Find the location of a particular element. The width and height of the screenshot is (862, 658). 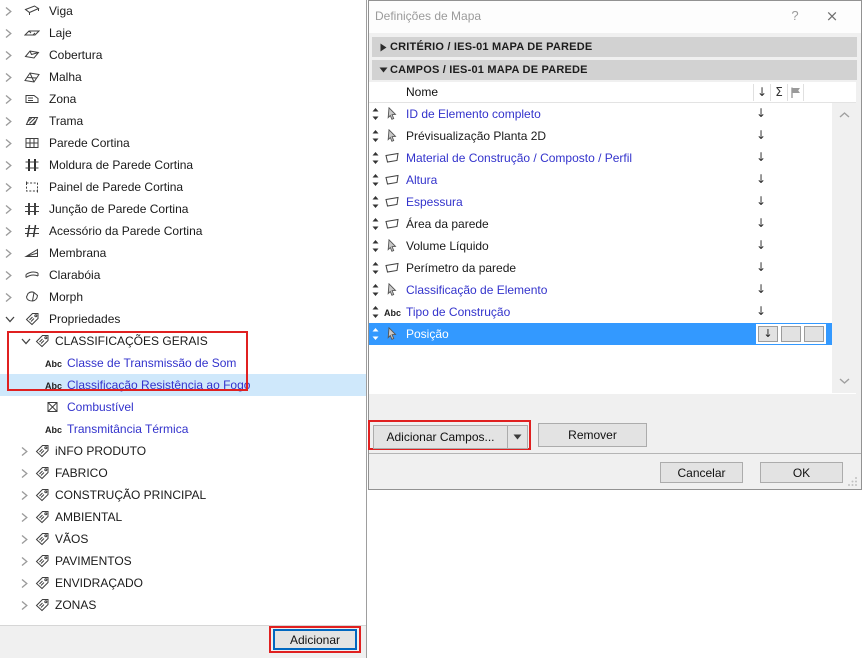

field-row-espessura: Espessura ↓ is located at coordinates (600, 202).